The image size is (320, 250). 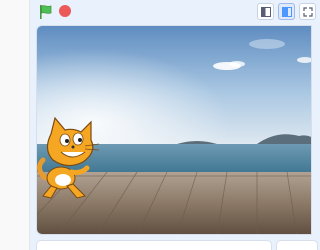 What do you see at coordinates (297, 245) in the screenshot?
I see `stage-selector-panel` at bounding box center [297, 245].